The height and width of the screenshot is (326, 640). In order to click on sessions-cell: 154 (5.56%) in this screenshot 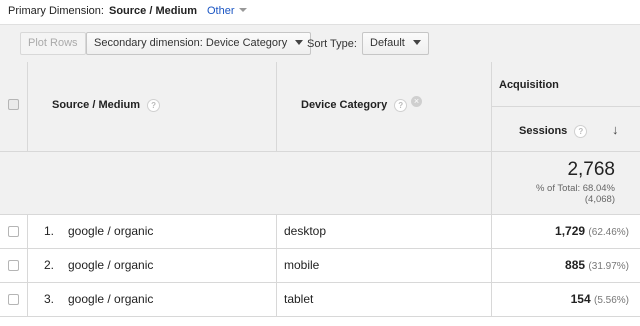, I will do `click(600, 299)`.